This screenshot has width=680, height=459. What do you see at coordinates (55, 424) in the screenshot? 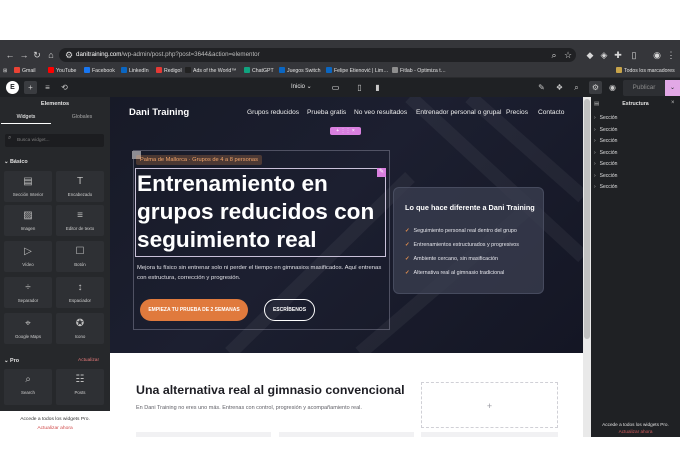
I see `pro-upsell` at bounding box center [55, 424].